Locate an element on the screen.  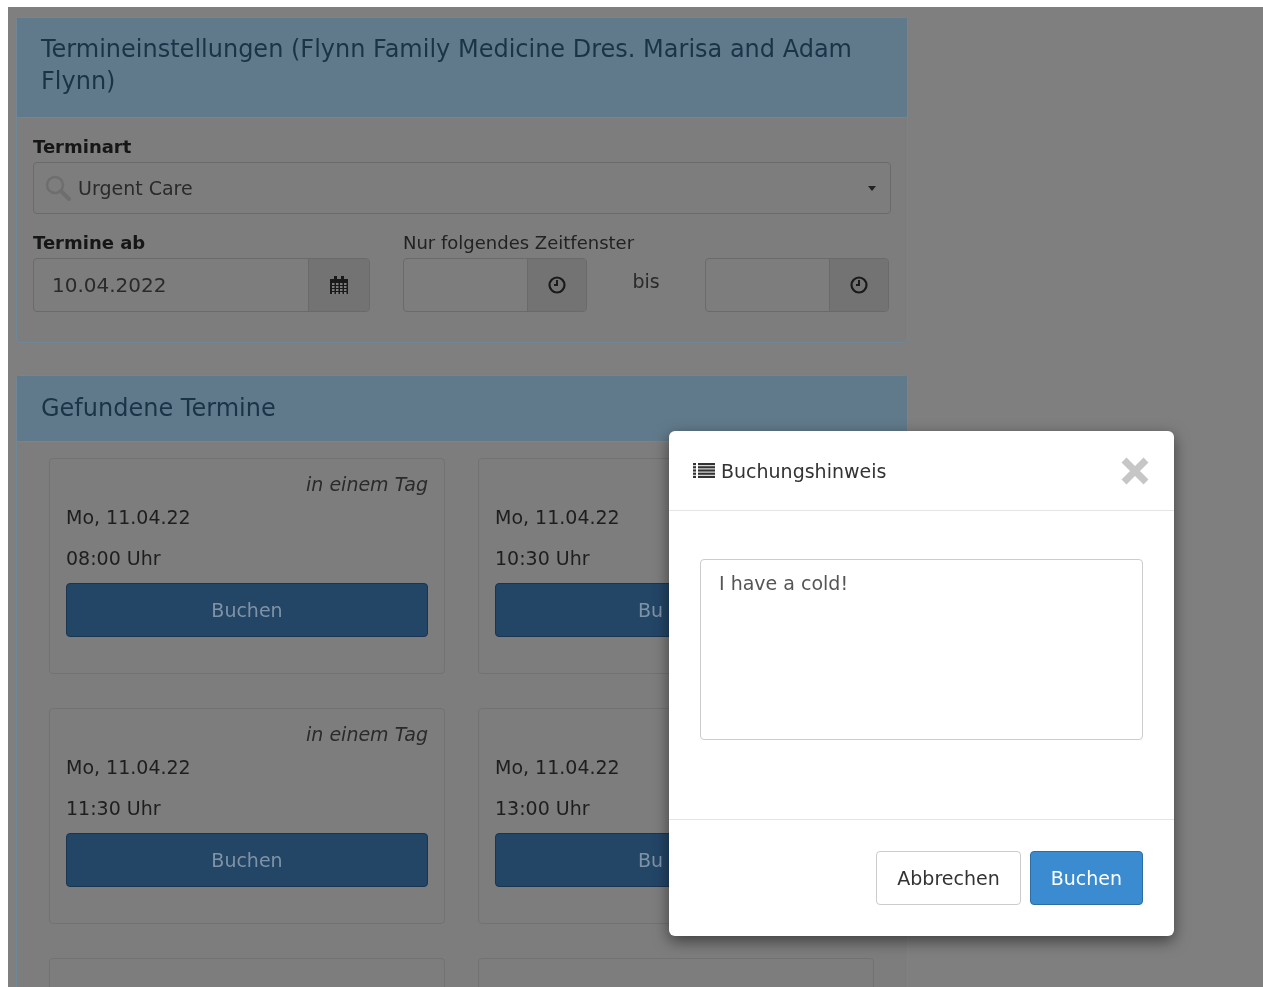
dialog-title: Buchungshinweis is located at coordinates (804, 470).